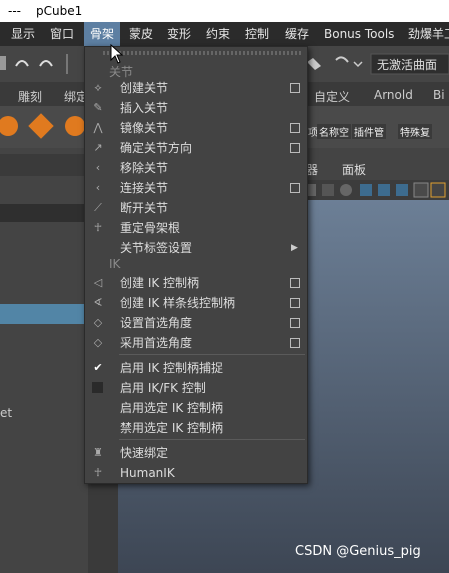 The height and width of the screenshot is (573, 449). I want to click on cube-icon, so click(438, 190).